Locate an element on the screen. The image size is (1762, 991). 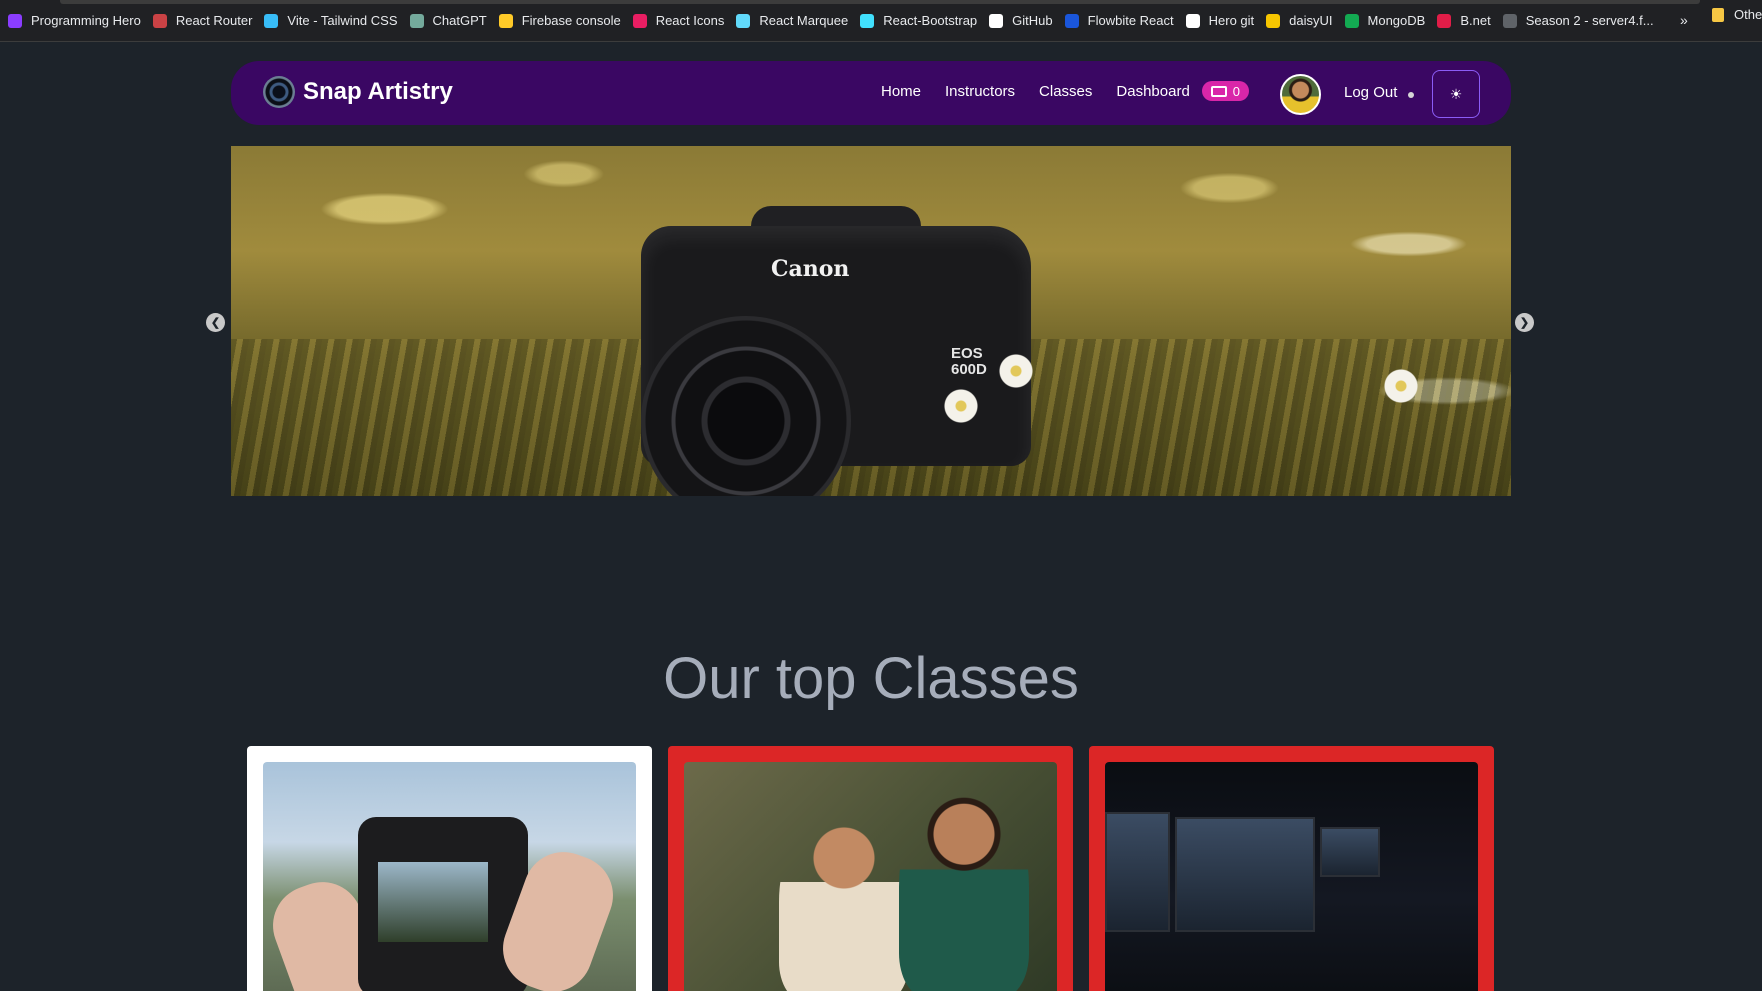
bookmark-item: daisyUI is located at coordinates (1301, 21).